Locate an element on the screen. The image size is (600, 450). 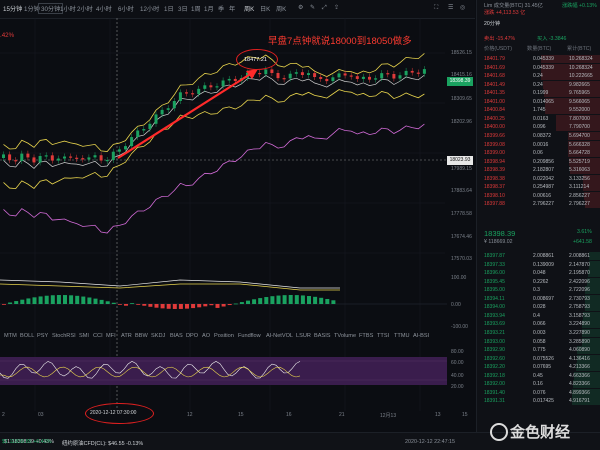
trend-arrow is located at coordinates (185, 115).